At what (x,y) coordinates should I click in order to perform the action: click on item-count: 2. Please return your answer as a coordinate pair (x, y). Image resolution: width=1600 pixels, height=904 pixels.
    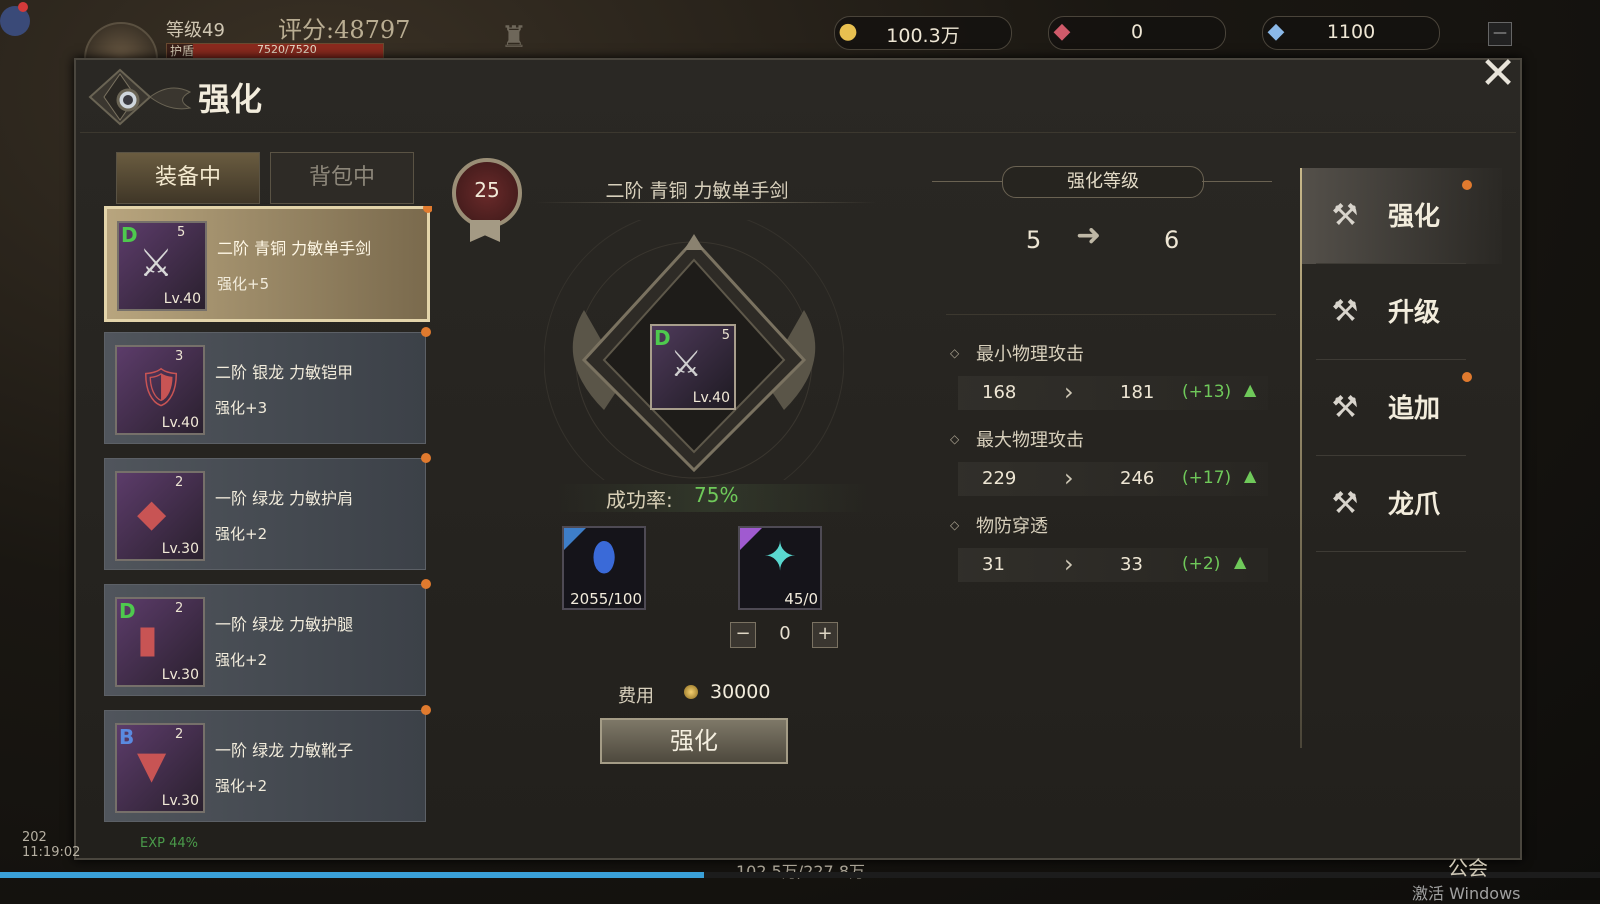
    Looking at the image, I should click on (179, 734).